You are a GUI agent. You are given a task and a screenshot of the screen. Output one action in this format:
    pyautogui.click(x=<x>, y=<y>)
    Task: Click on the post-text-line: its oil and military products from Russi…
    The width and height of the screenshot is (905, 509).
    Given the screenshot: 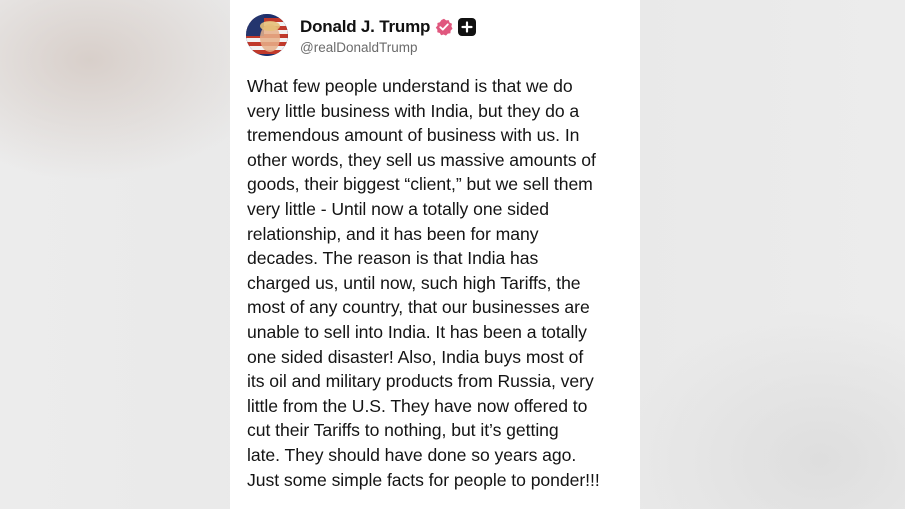 What is the action you would take?
    pyautogui.click(x=420, y=381)
    